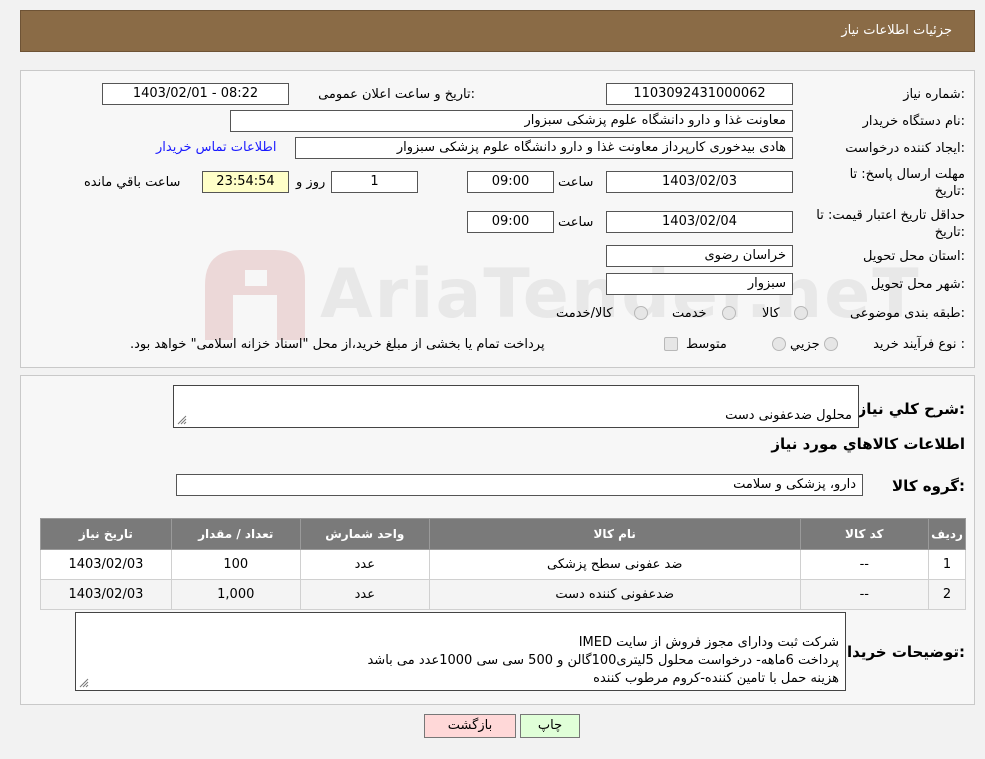 The width and height of the screenshot is (985, 759). Describe the element at coordinates (671, 344) in the screenshot. I see `payment-checkbox` at that location.